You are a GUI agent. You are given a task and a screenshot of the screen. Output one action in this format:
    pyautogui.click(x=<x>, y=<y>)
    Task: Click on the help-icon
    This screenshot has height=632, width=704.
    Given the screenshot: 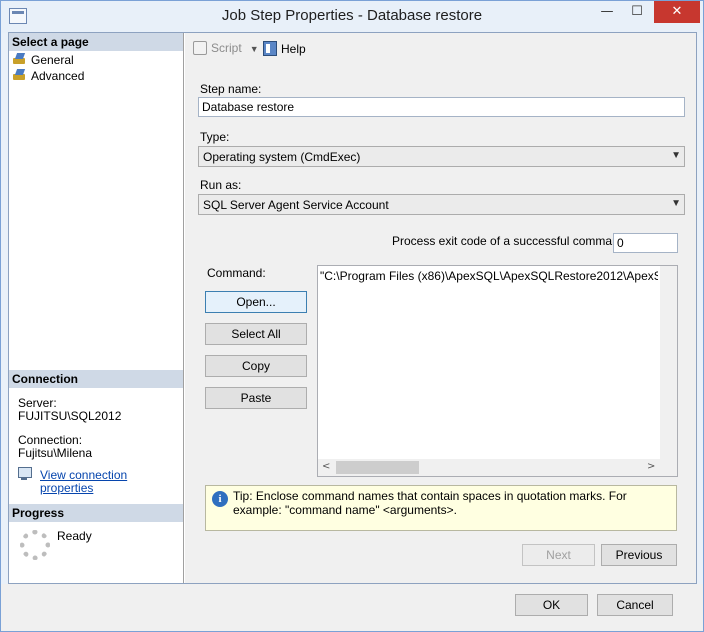 What is the action you would take?
    pyautogui.click(x=270, y=48)
    